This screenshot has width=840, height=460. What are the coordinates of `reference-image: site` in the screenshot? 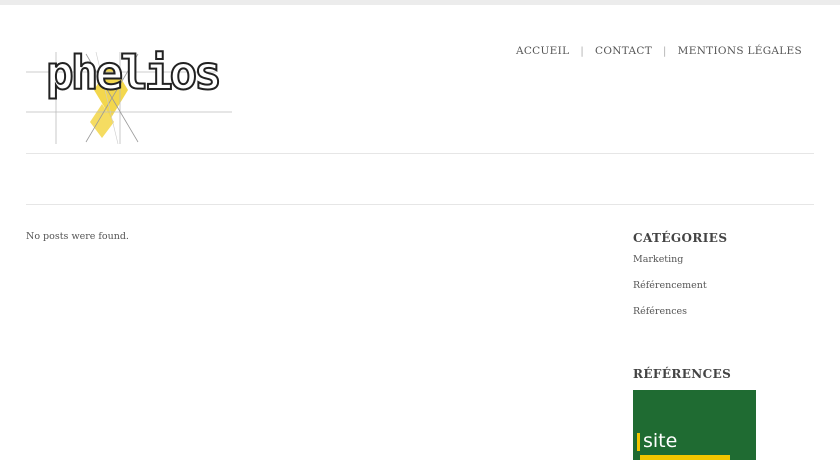 It's located at (694, 425).